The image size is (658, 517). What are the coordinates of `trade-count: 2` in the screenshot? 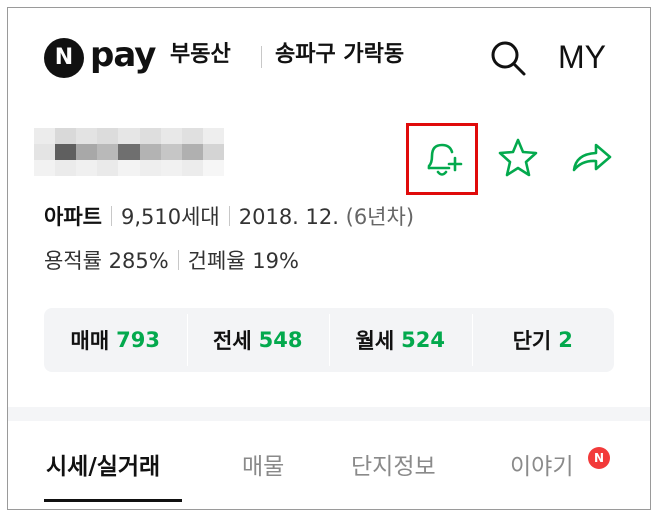 It's located at (565, 340).